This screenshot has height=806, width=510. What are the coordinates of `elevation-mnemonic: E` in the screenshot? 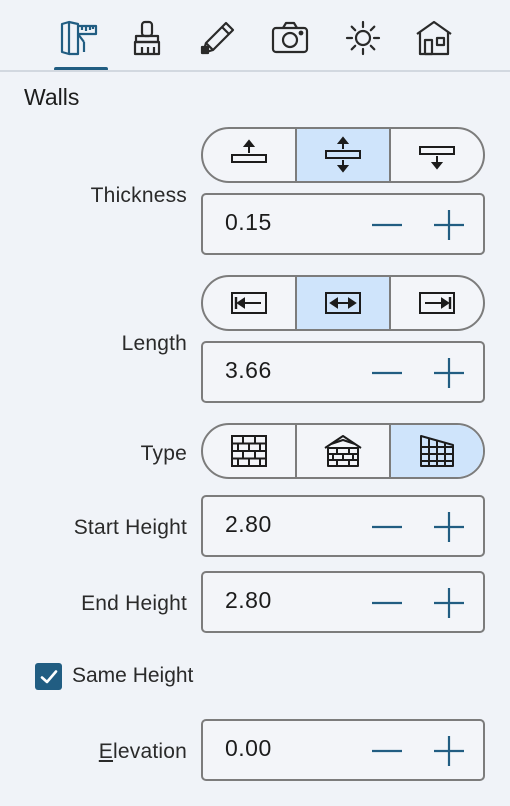 It's located at (106, 751).